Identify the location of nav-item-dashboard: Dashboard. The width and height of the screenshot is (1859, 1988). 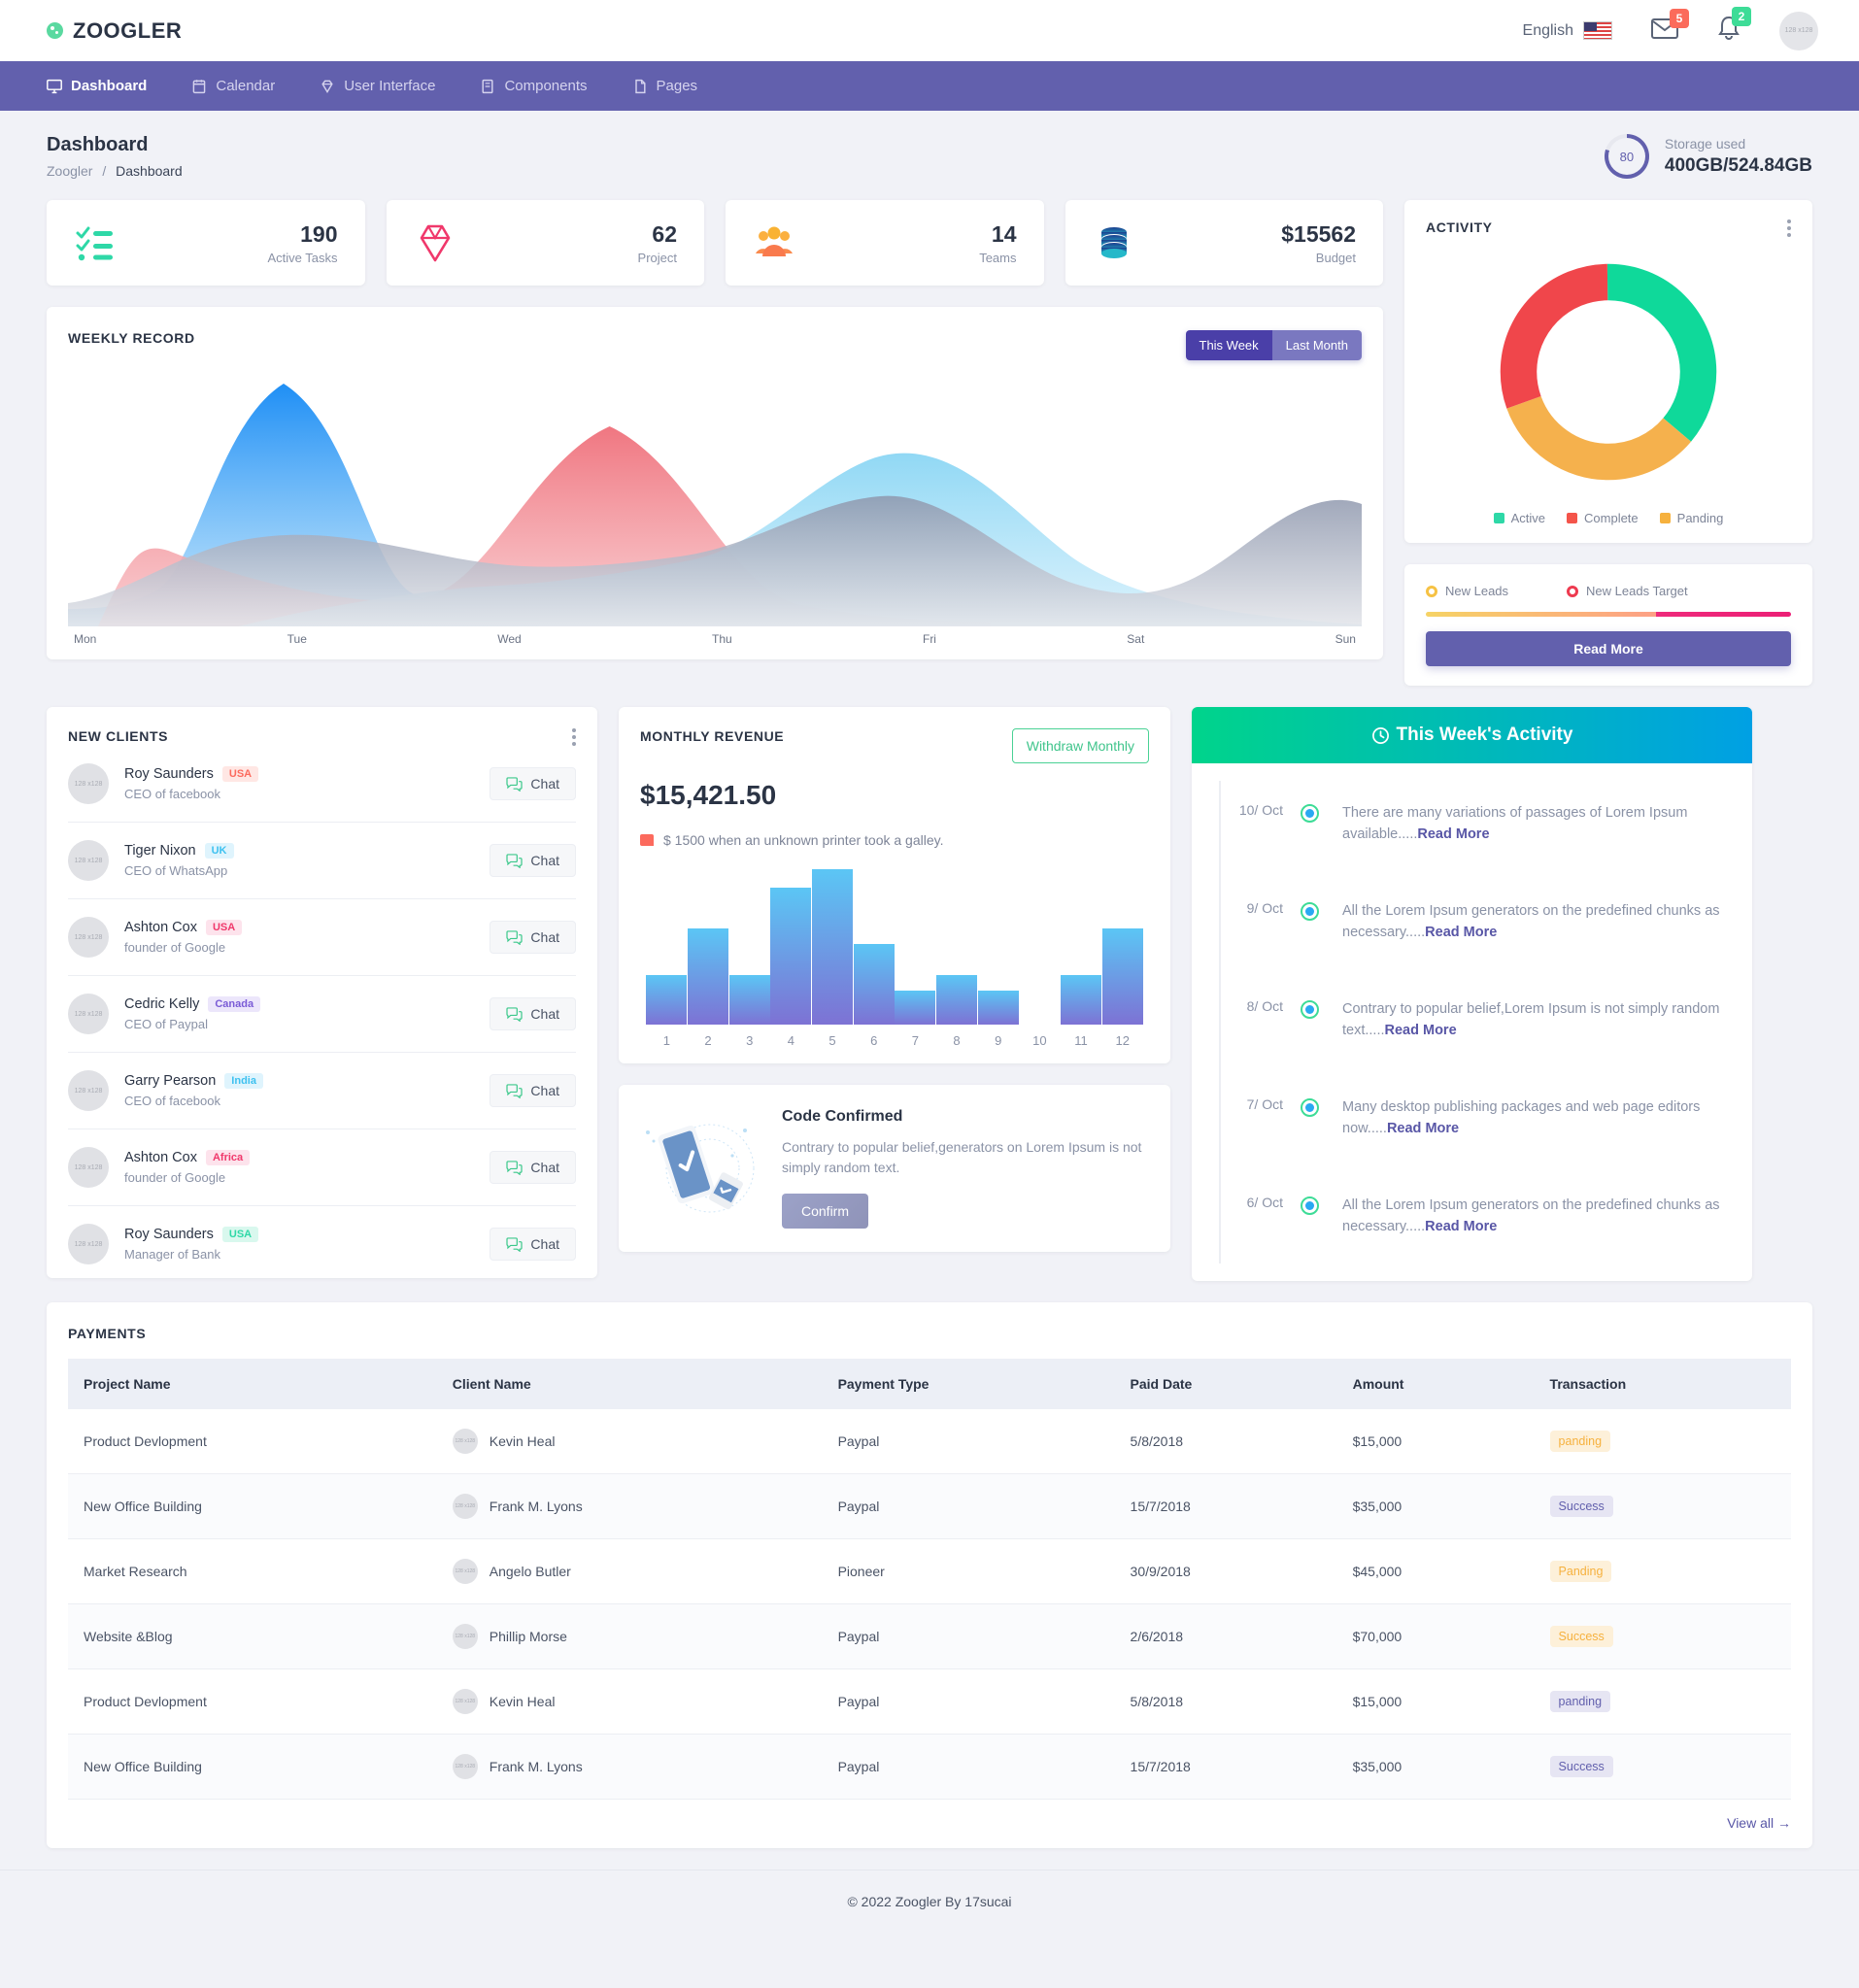
(97, 86).